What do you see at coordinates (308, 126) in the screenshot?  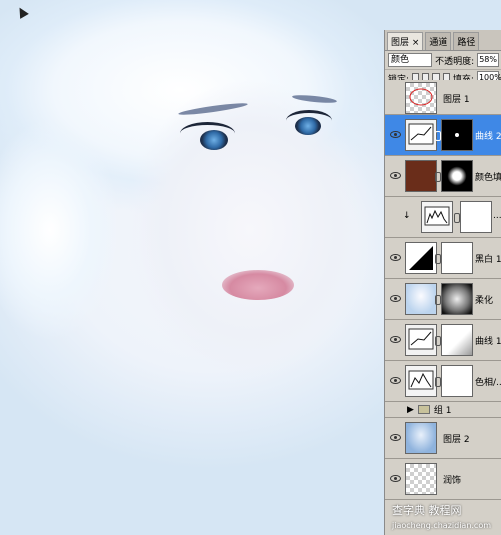 I see `right-eye` at bounding box center [308, 126].